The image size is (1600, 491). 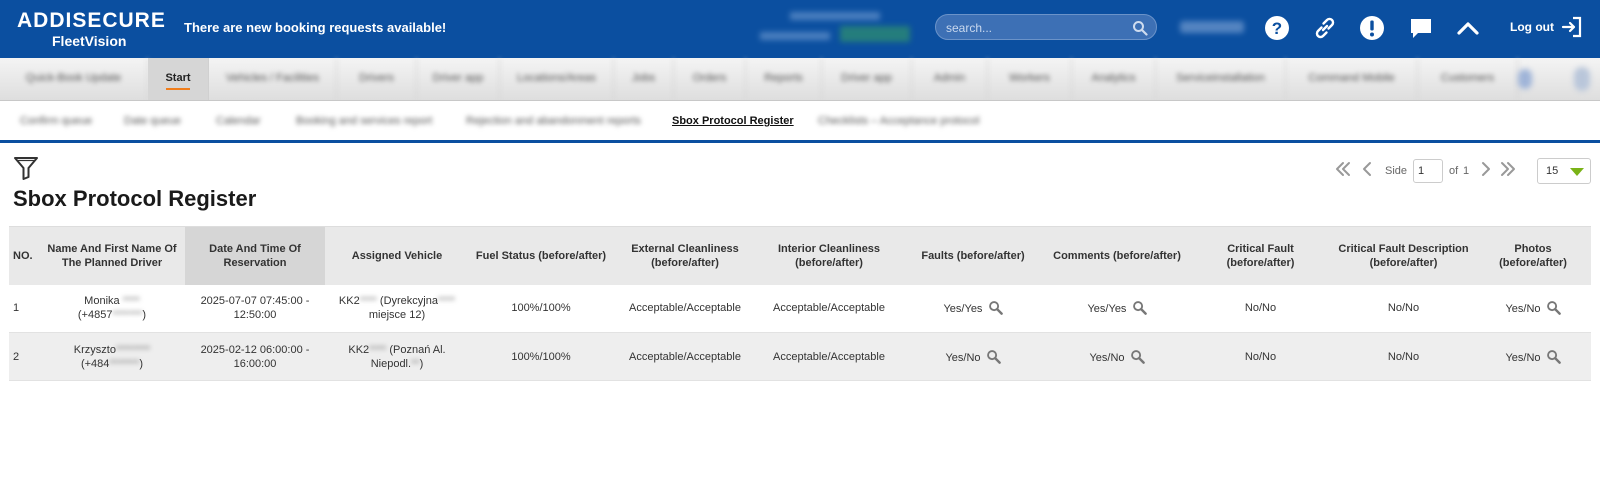 I want to click on tab-quick-book: Quick-Book Update, so click(x=74, y=79).